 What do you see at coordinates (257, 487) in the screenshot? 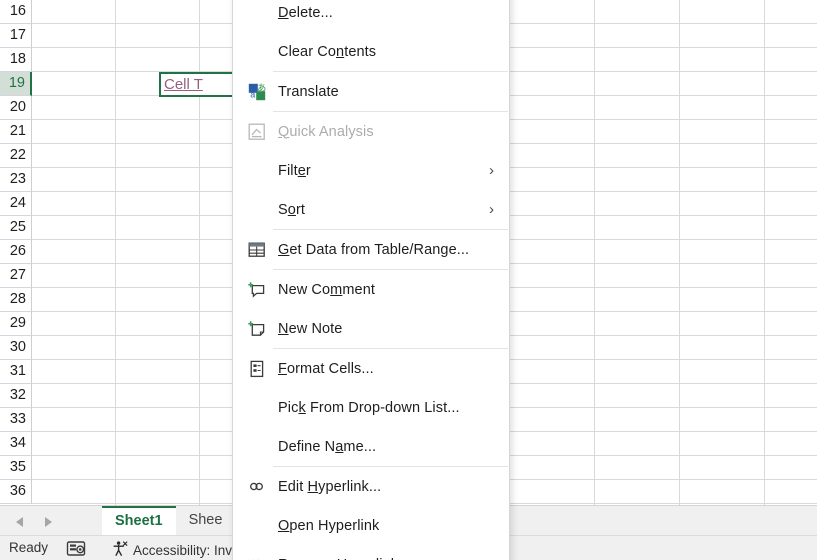
I see `hyperlink-icon` at bounding box center [257, 487].